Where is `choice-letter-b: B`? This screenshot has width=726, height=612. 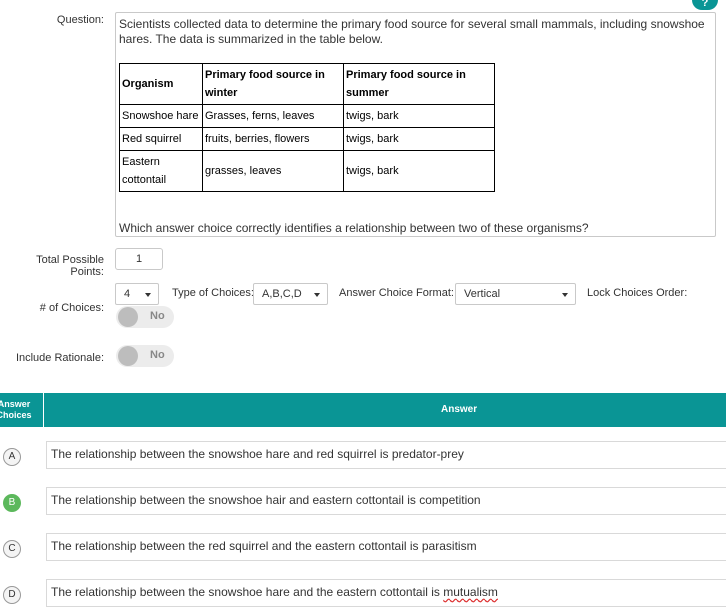 choice-letter-b: B is located at coordinates (12, 503).